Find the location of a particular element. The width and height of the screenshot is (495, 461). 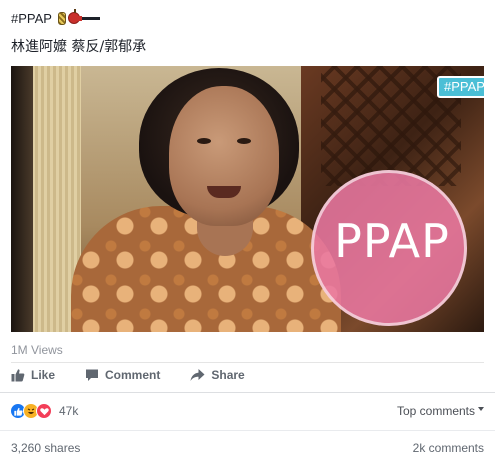

share-button: Share is located at coordinates (217, 375).